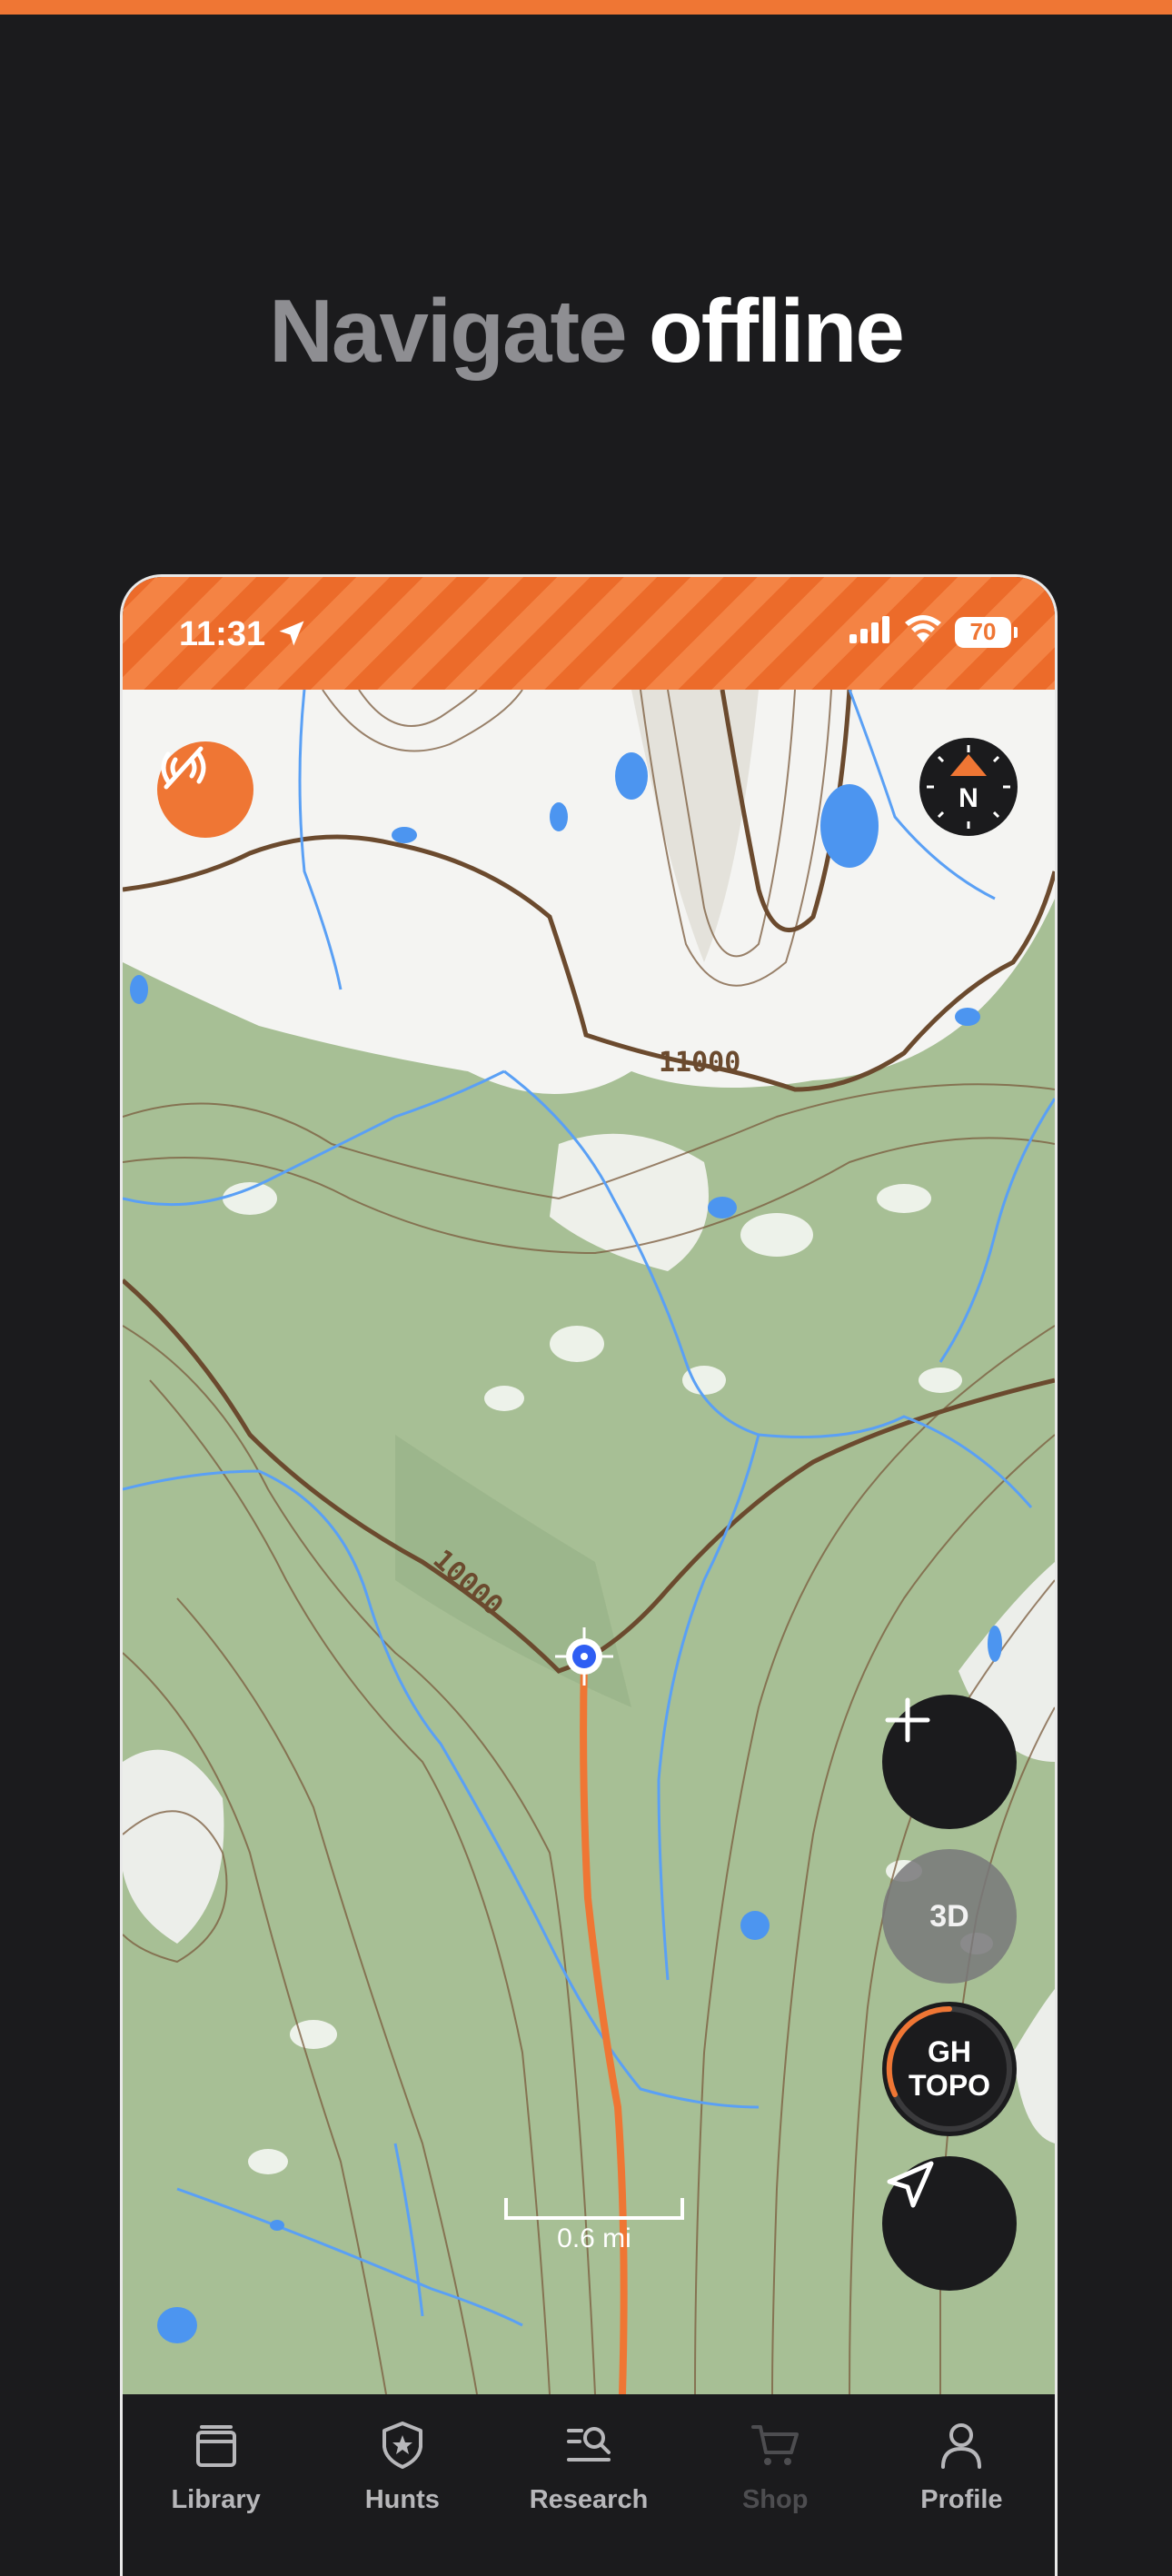 The width and height of the screenshot is (1172, 2576). Describe the element at coordinates (700, 1063) in the screenshot. I see `contour-label-11000: 11000` at that location.